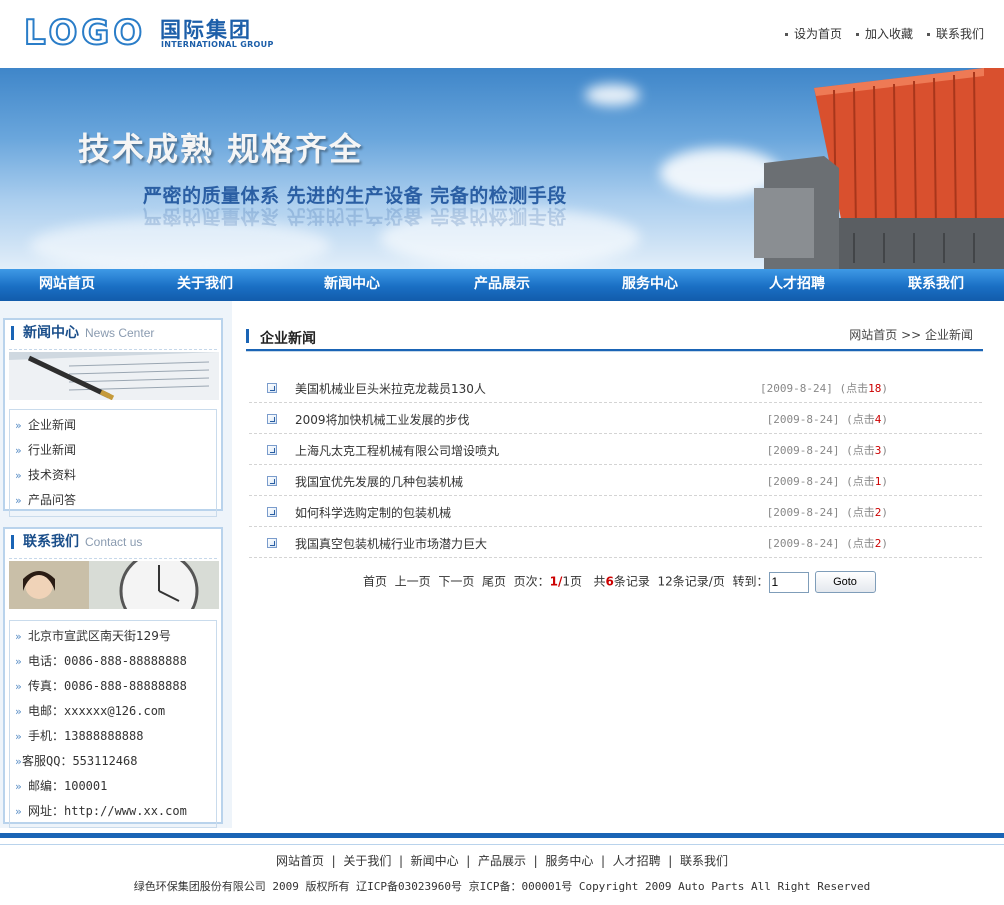 The image size is (1004, 905). Describe the element at coordinates (911, 334) in the screenshot. I see `breadcrumb: 网站首页 >> 企业新闻` at that location.